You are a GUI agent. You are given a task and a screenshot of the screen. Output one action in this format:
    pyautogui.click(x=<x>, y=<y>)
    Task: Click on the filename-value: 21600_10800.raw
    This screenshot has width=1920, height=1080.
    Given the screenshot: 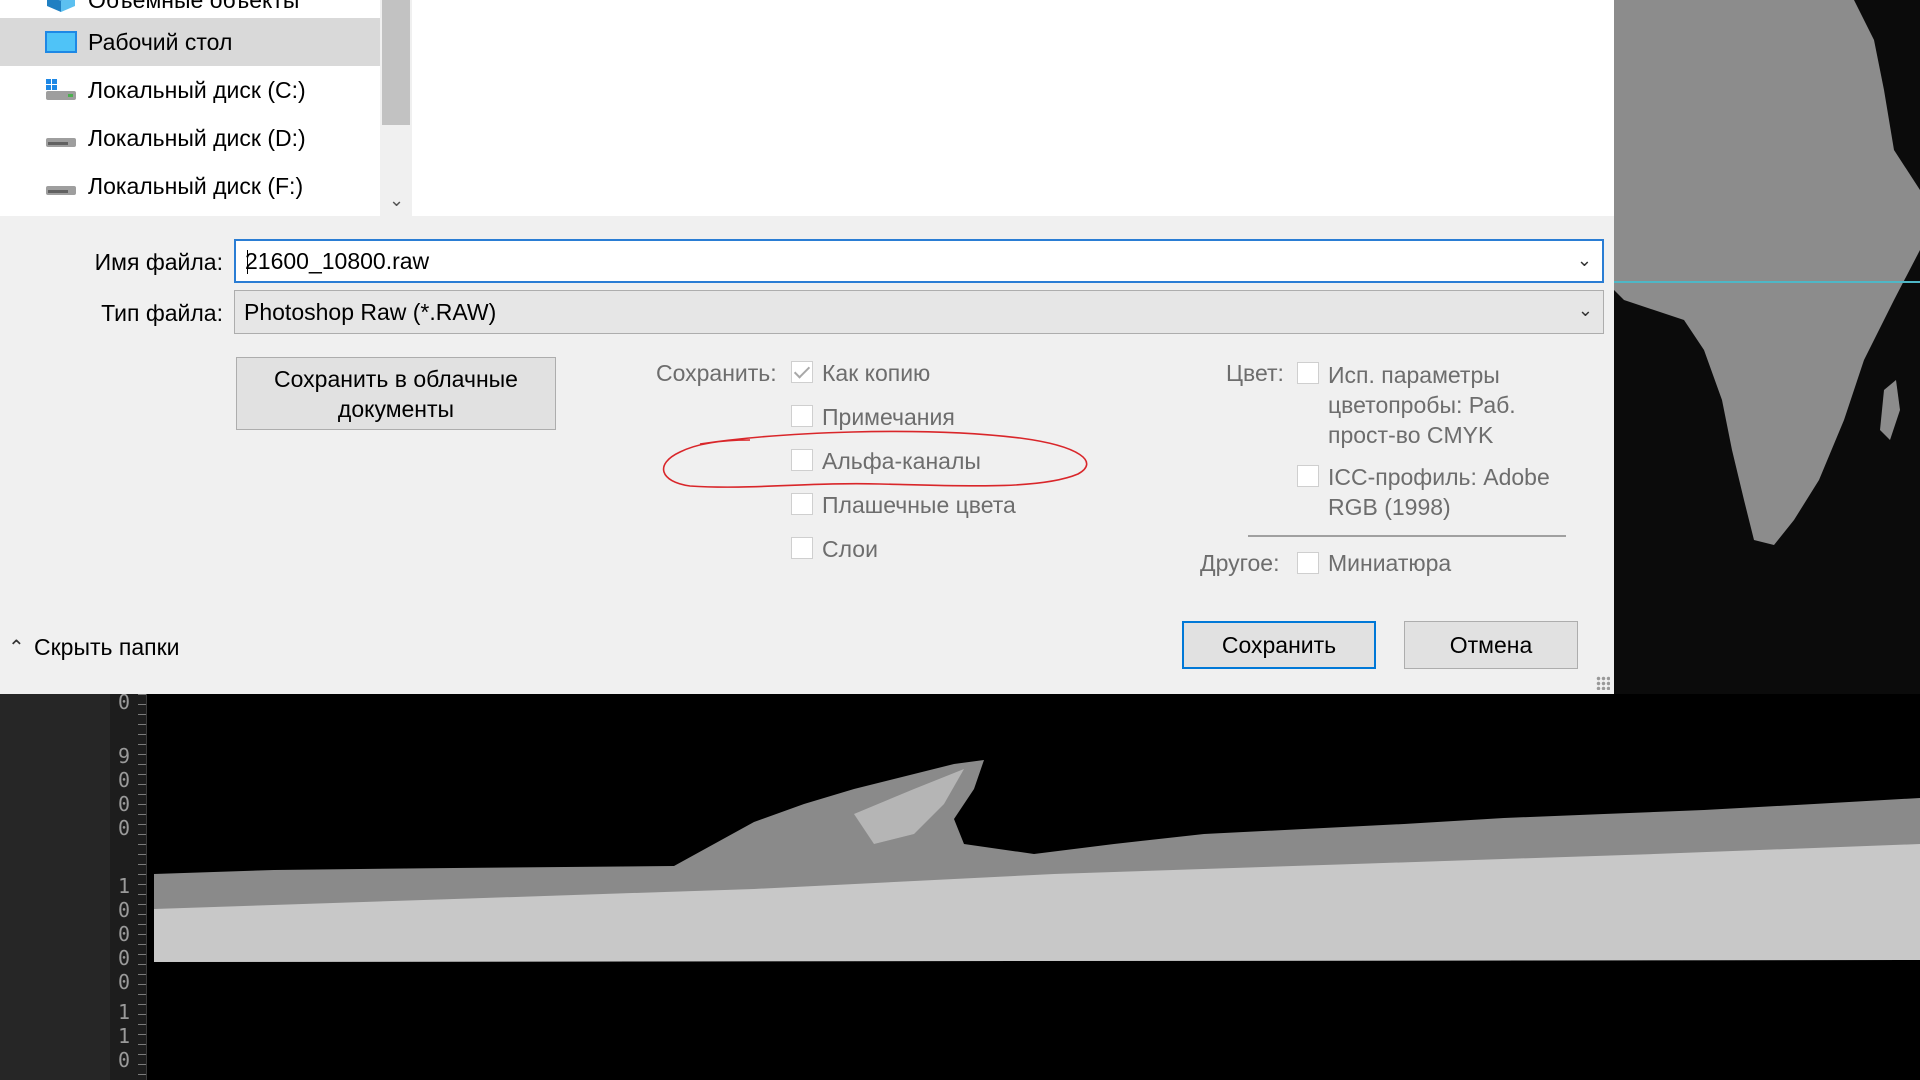 What is the action you would take?
    pyautogui.click(x=337, y=260)
    